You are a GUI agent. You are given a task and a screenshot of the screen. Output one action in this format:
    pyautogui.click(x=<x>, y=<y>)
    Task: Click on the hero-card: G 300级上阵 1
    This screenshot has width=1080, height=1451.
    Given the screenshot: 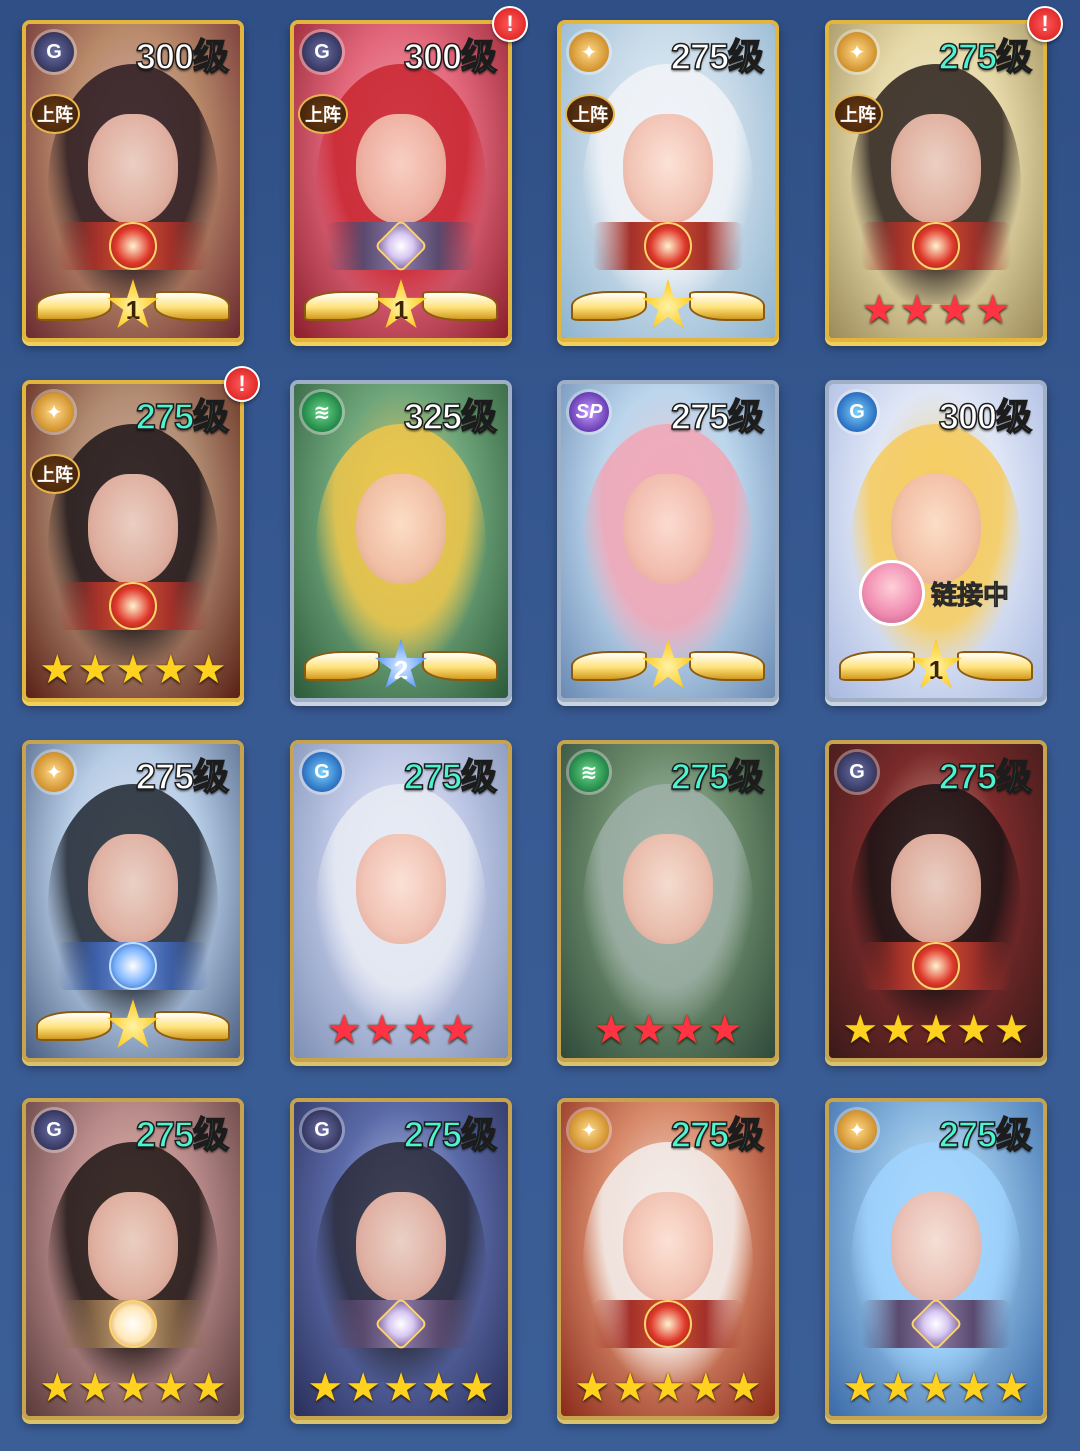 What is the action you would take?
    pyautogui.click(x=401, y=181)
    